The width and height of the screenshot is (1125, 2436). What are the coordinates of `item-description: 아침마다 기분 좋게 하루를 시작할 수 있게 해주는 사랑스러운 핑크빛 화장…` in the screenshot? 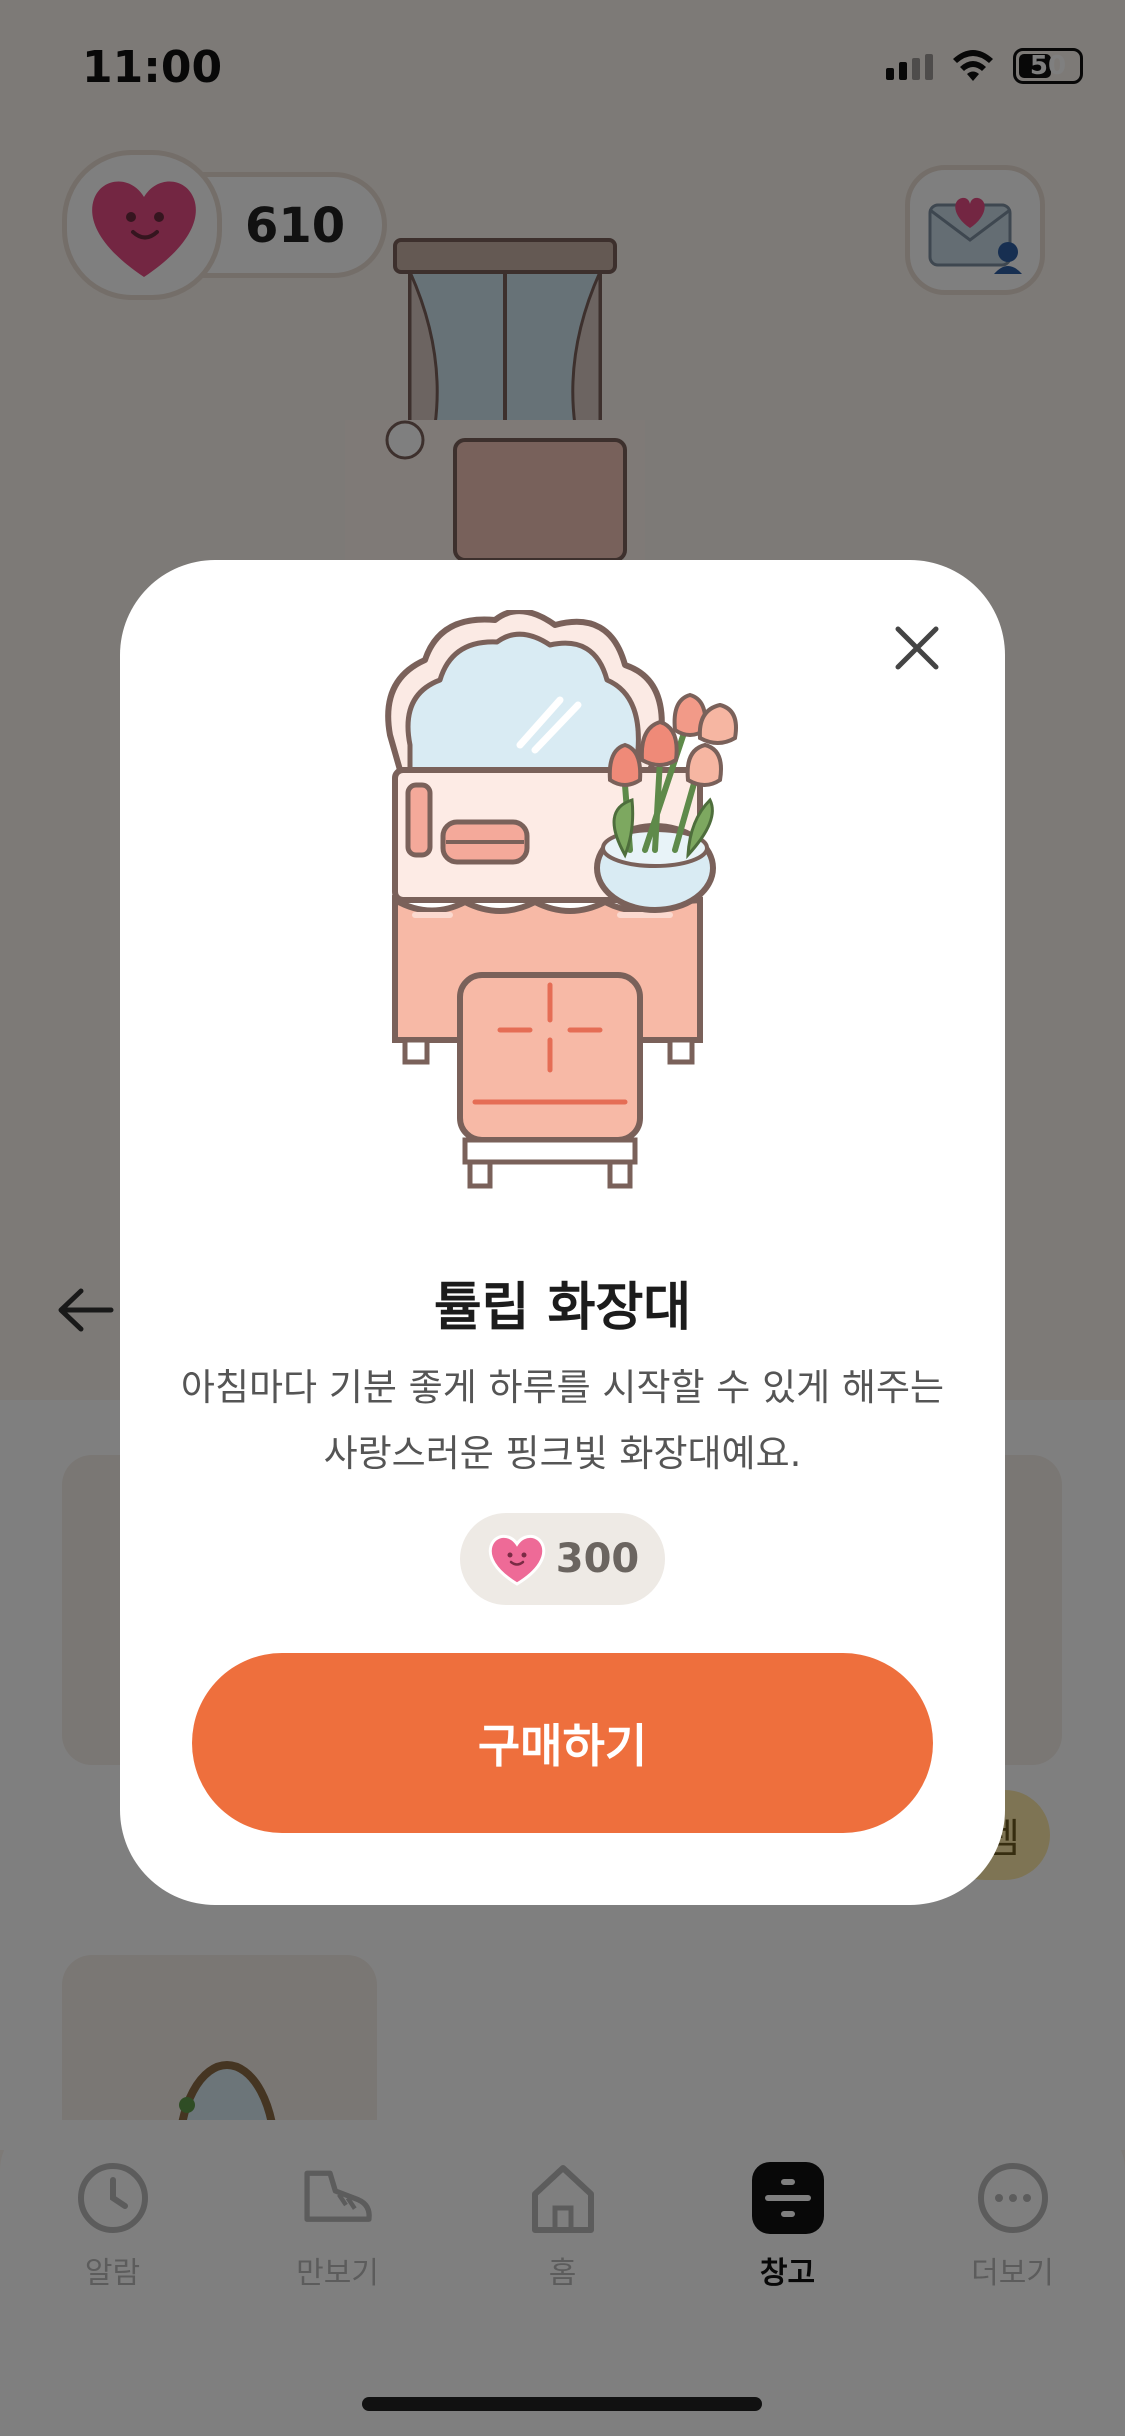 It's located at (562, 1420).